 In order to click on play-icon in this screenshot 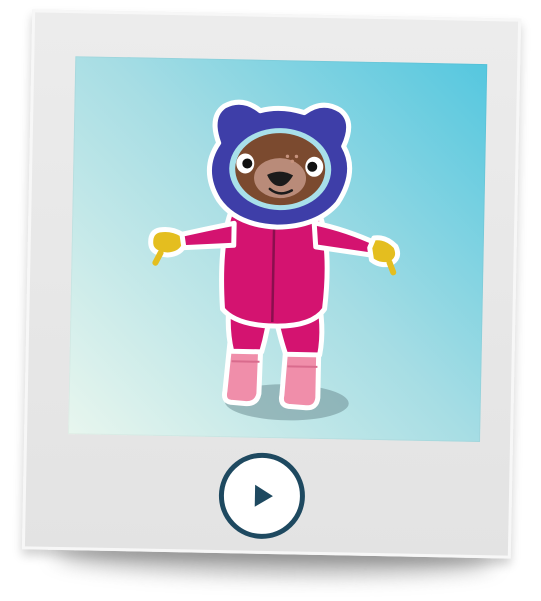, I will do `click(263, 495)`.